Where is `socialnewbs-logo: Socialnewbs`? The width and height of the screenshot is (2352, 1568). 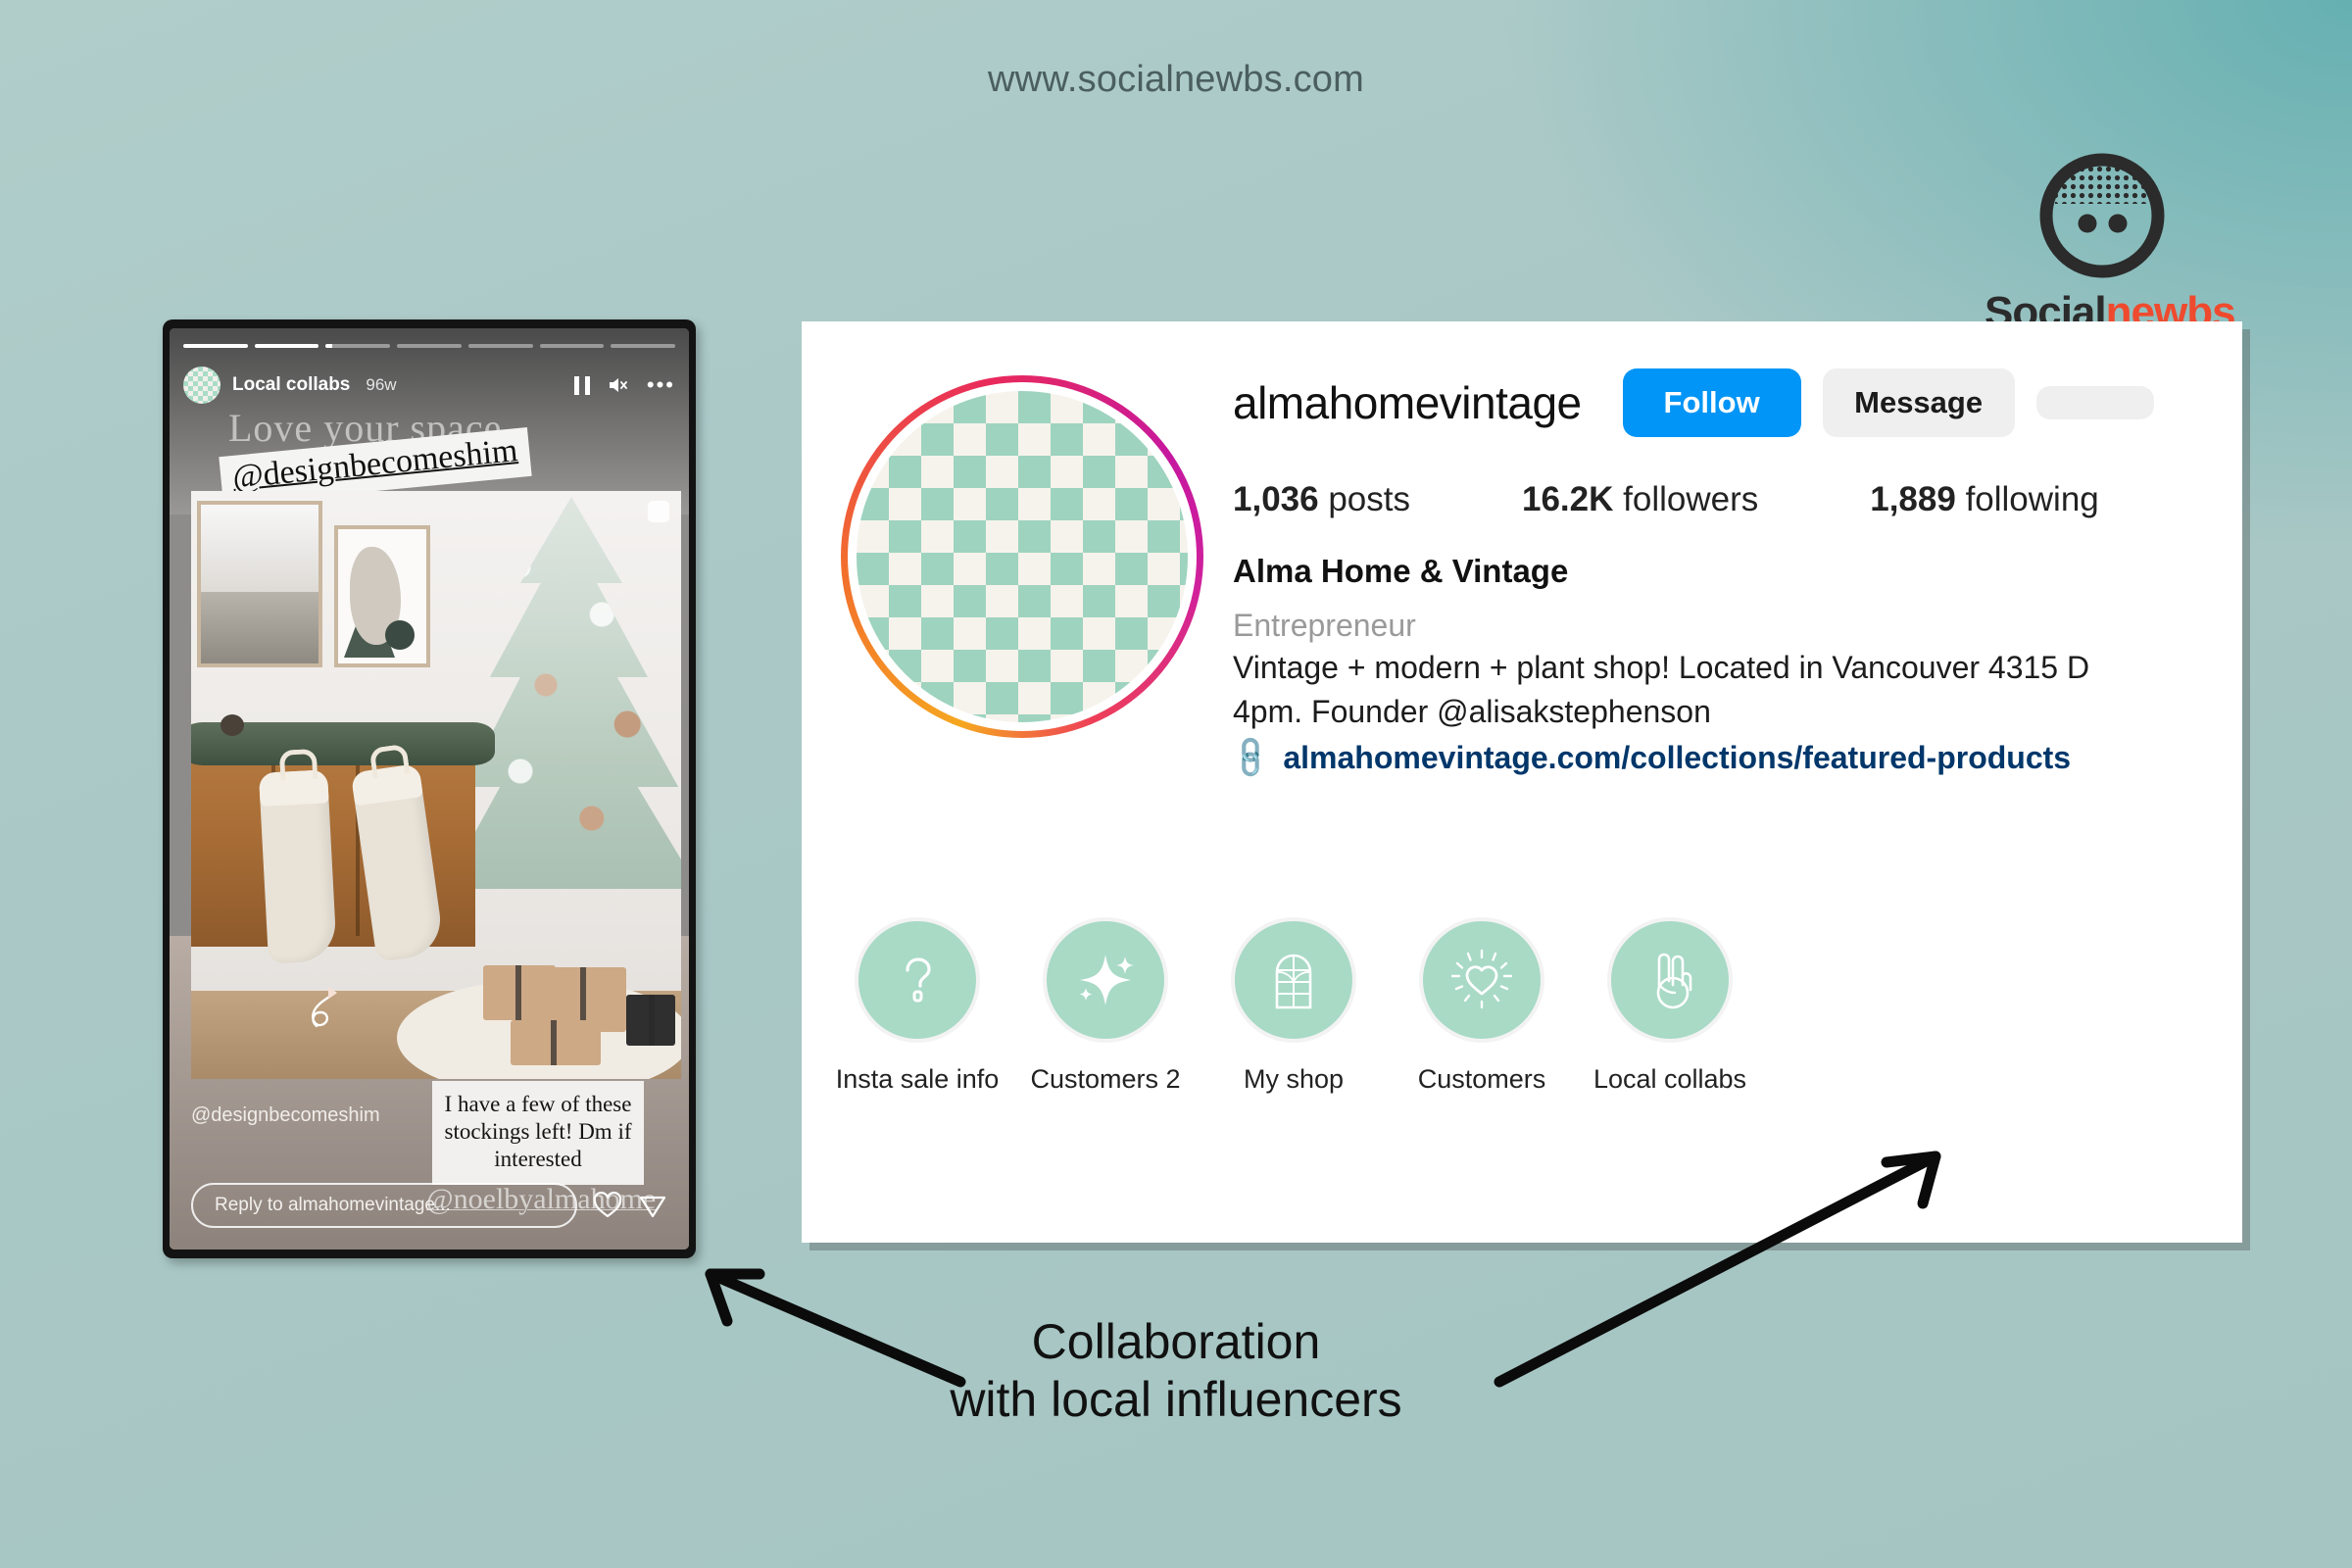 socialnewbs-logo: Socialnewbs is located at coordinates (2110, 242).